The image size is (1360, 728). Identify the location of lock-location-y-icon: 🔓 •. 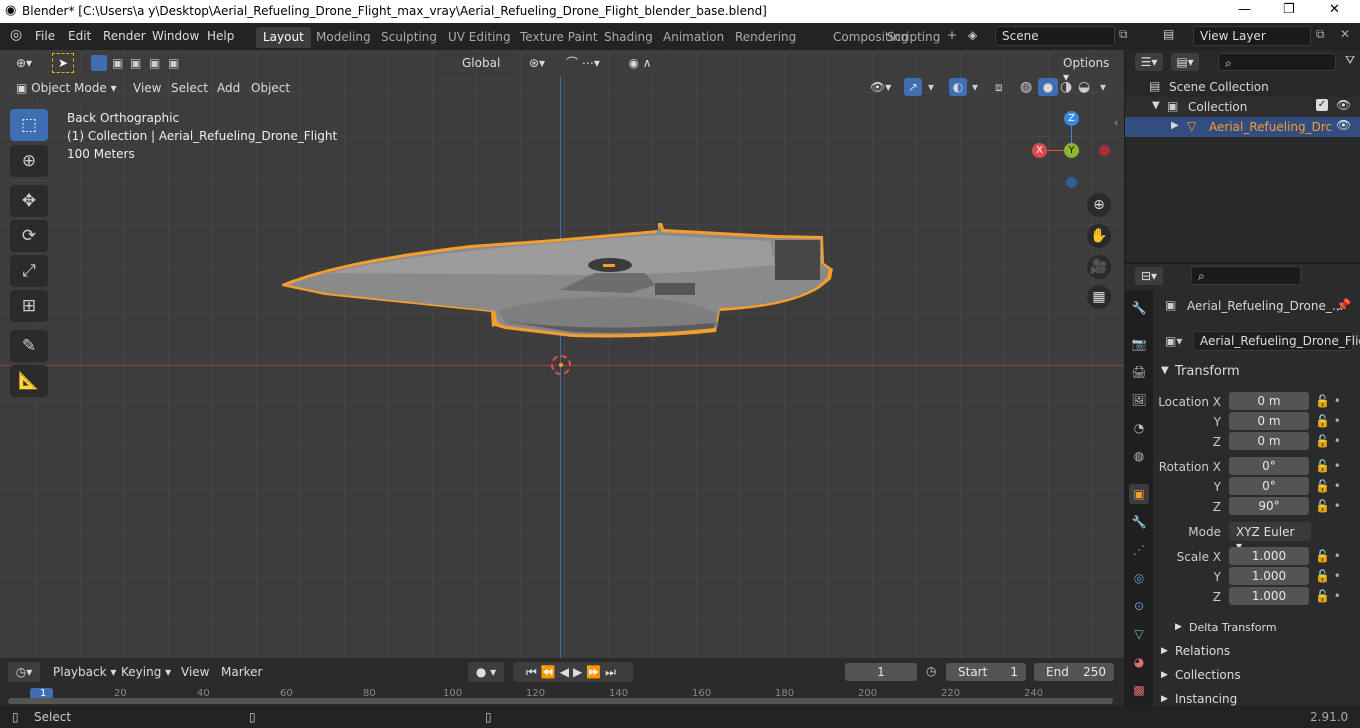
(1328, 421).